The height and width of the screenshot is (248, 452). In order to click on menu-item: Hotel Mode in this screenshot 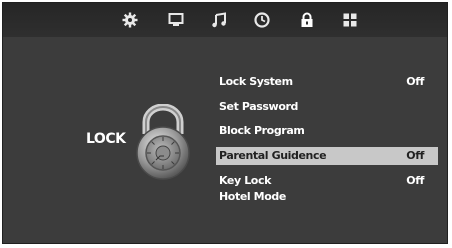, I will do `click(327, 197)`.